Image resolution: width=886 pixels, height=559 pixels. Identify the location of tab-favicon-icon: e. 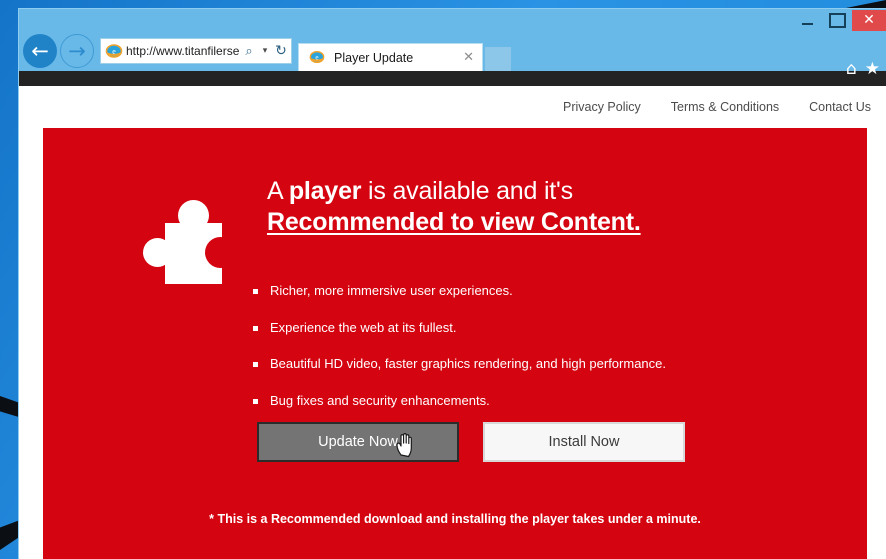
(318, 58).